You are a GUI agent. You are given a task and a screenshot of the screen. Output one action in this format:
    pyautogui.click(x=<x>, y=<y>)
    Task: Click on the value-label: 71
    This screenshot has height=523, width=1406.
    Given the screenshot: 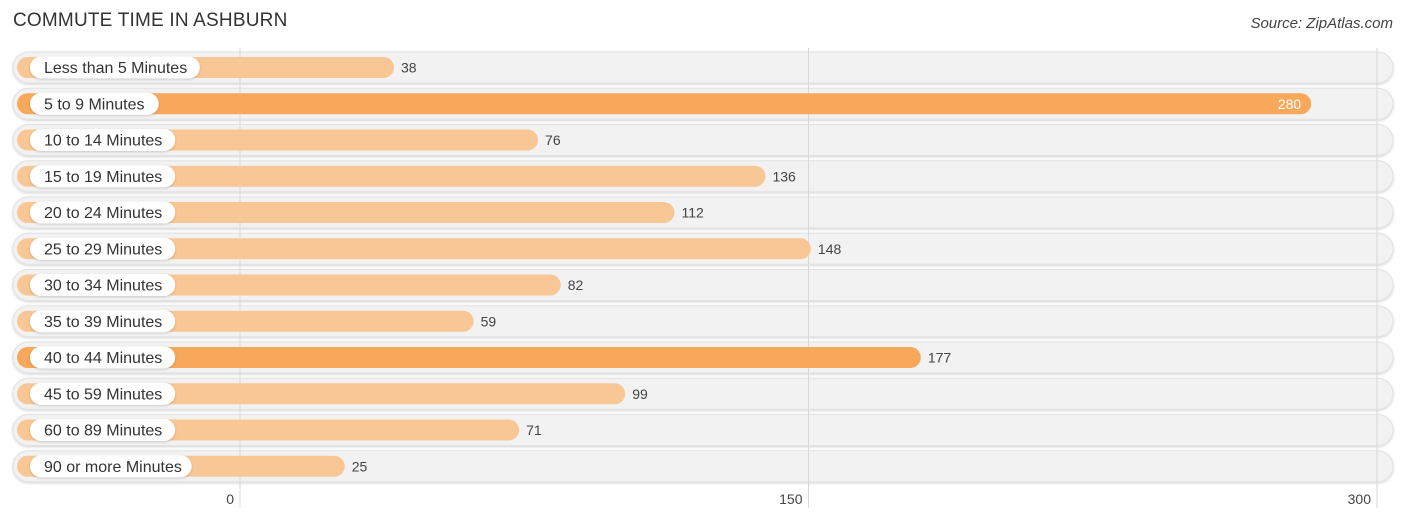 What is the action you would take?
    pyautogui.click(x=534, y=430)
    